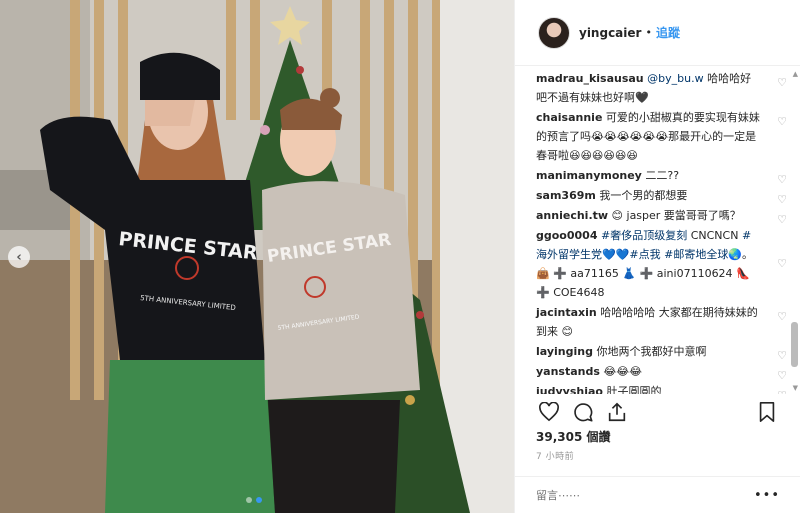 The image size is (800, 513). I want to click on more-options-icon: •••, so click(767, 495).